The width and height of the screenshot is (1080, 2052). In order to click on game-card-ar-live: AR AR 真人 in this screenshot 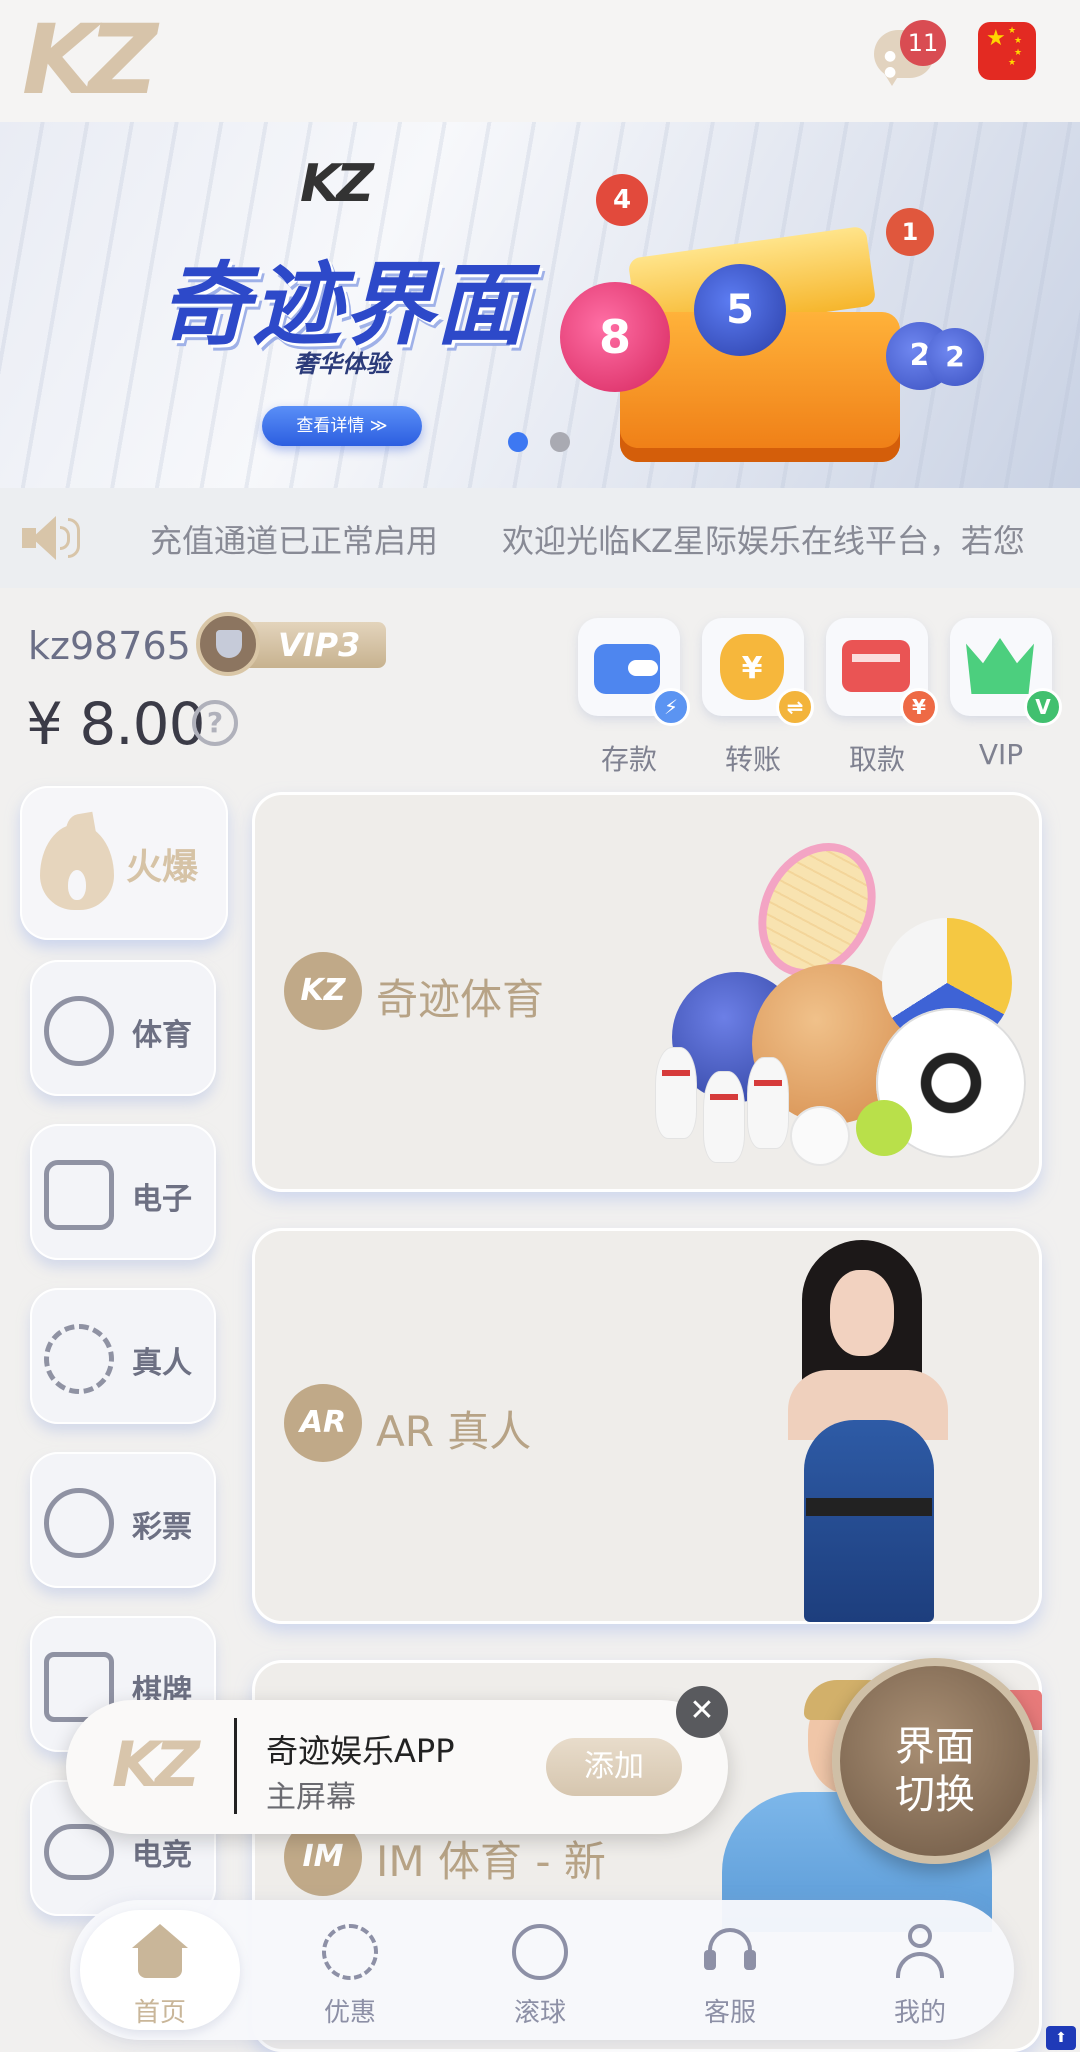, I will do `click(647, 1426)`.